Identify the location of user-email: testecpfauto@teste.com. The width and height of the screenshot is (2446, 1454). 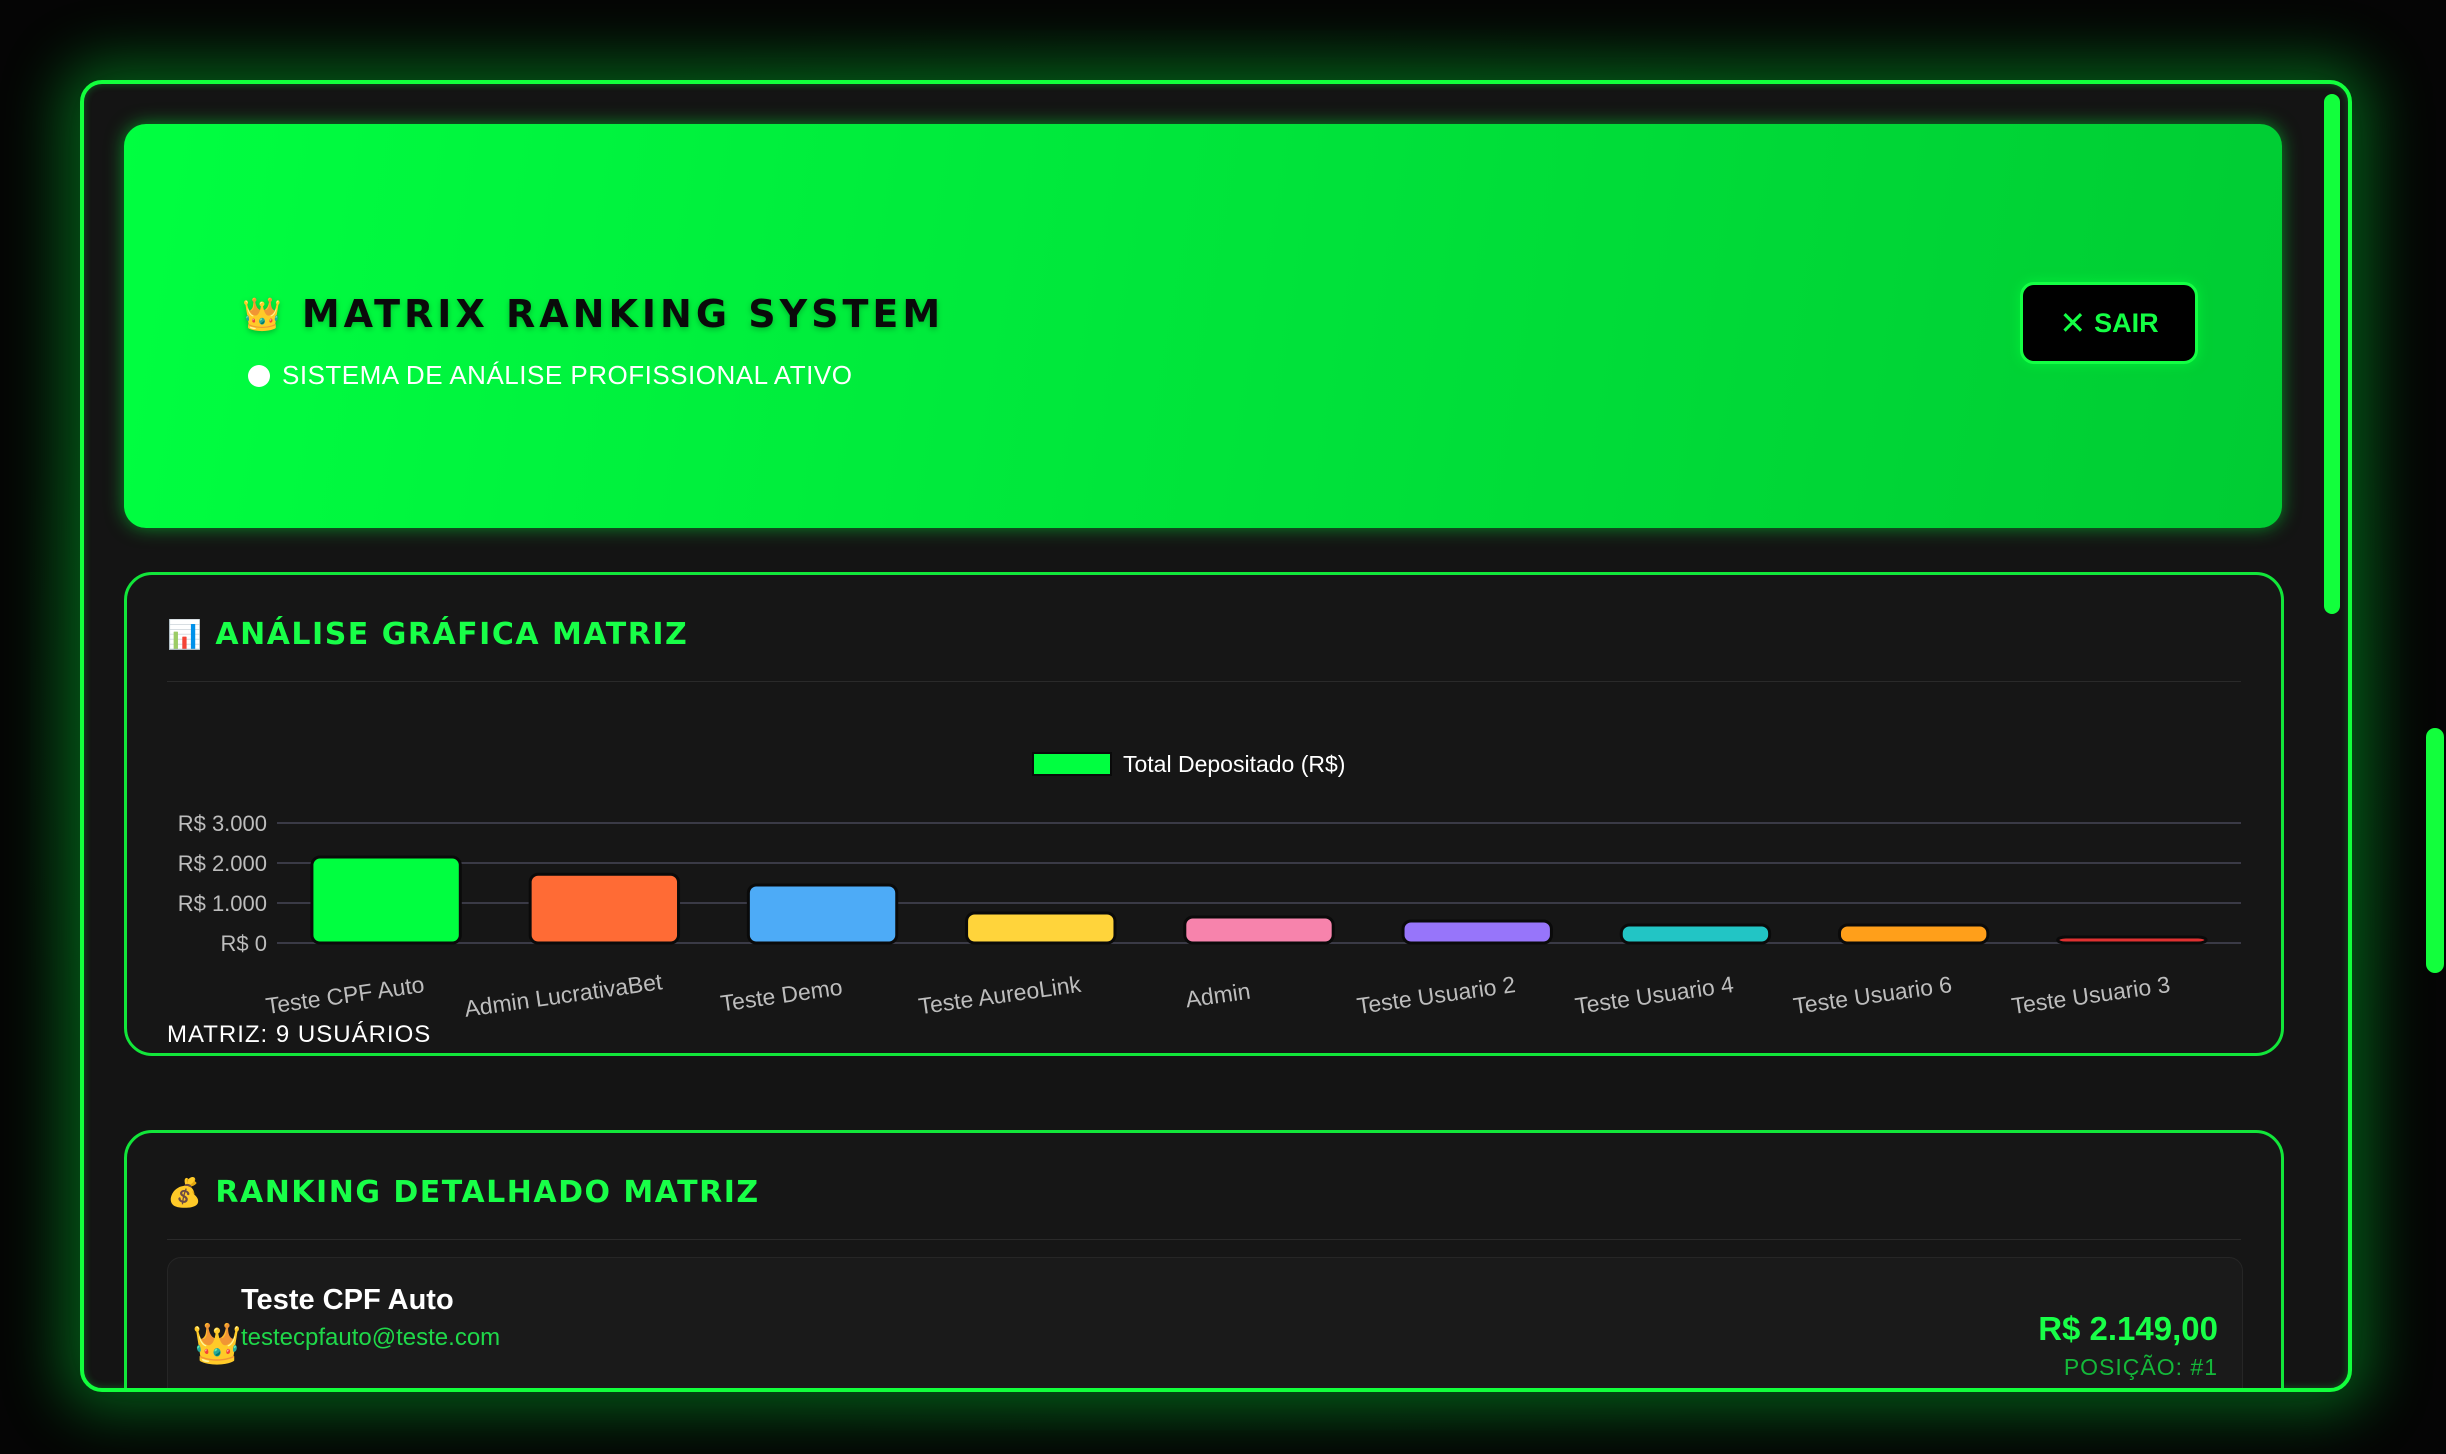
(371, 1337).